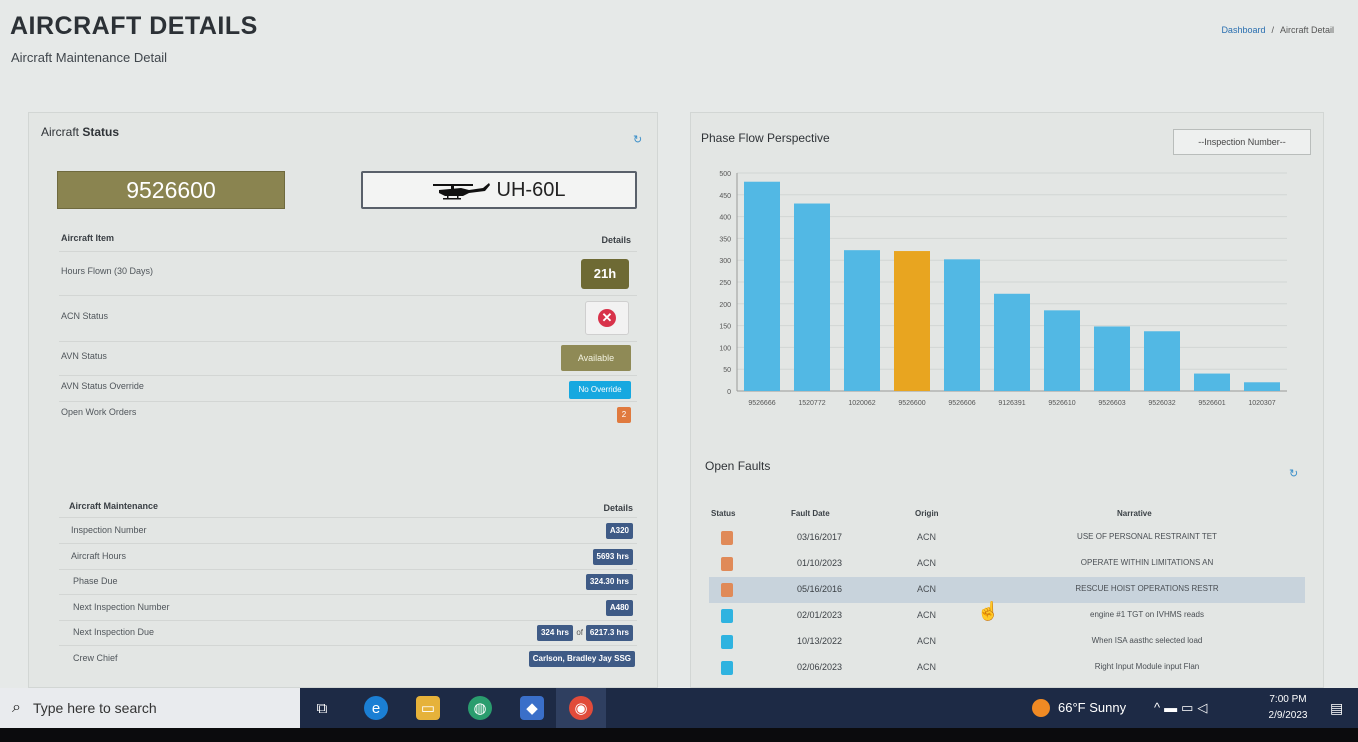 This screenshot has width=1358, height=742. I want to click on search-icon: ⌕, so click(16, 707).